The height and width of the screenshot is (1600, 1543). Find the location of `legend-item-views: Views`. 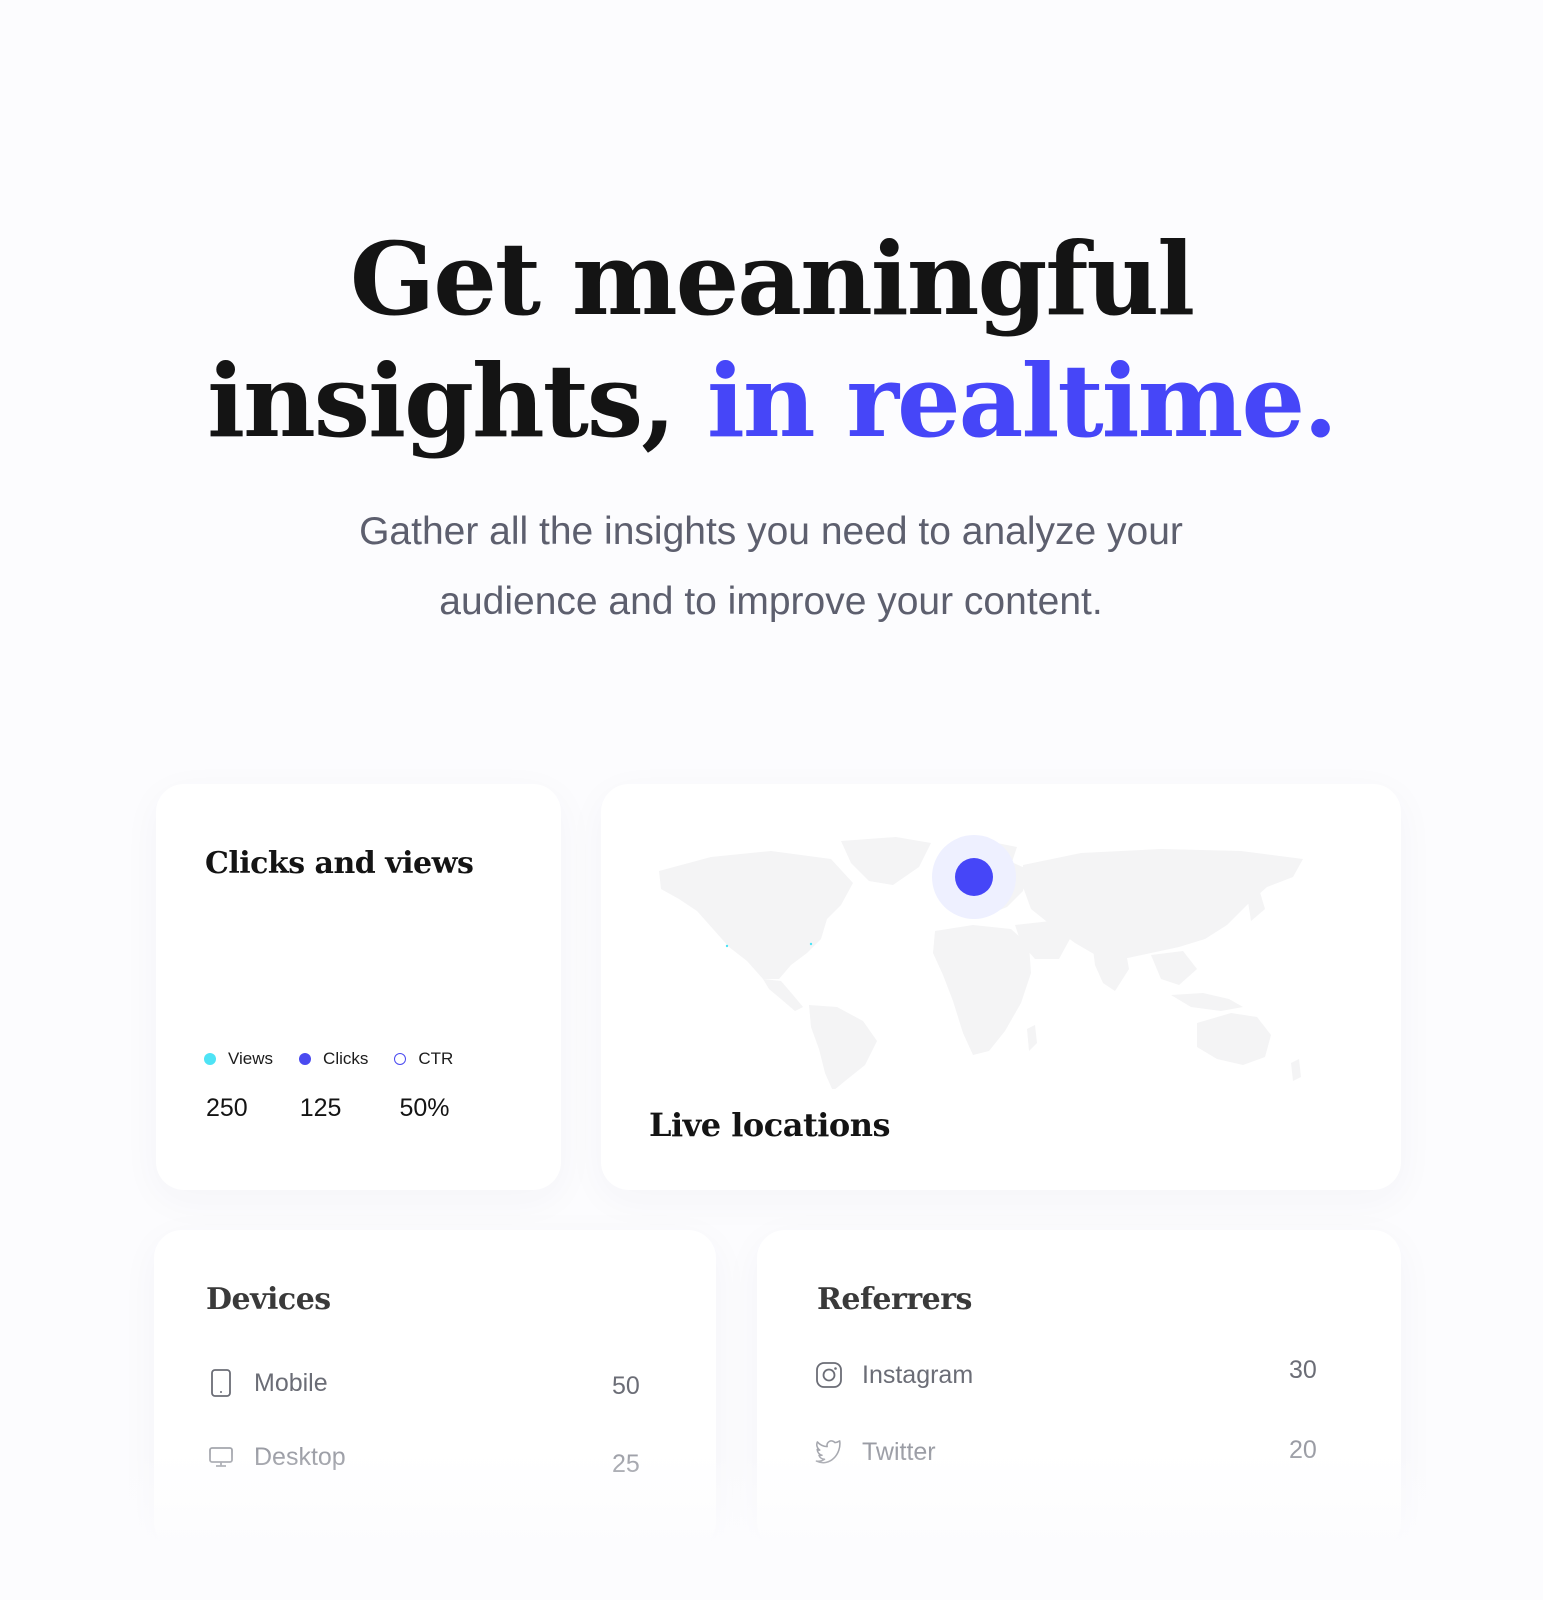

legend-item-views: Views is located at coordinates (238, 1059).